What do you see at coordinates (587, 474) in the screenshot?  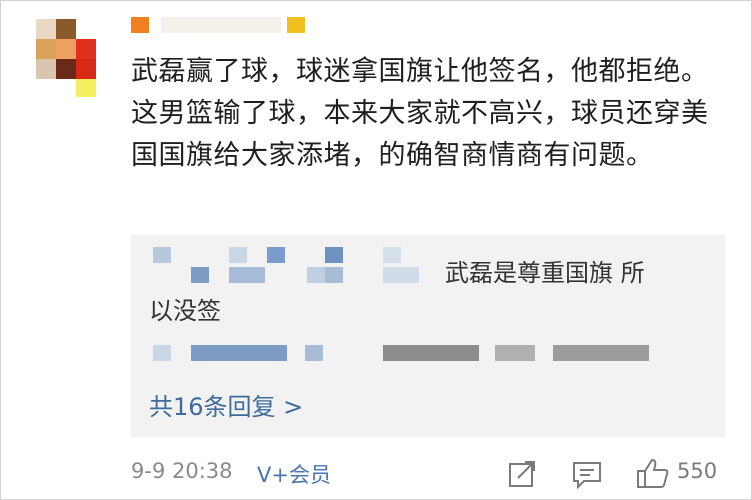 I see `comment-icon` at bounding box center [587, 474].